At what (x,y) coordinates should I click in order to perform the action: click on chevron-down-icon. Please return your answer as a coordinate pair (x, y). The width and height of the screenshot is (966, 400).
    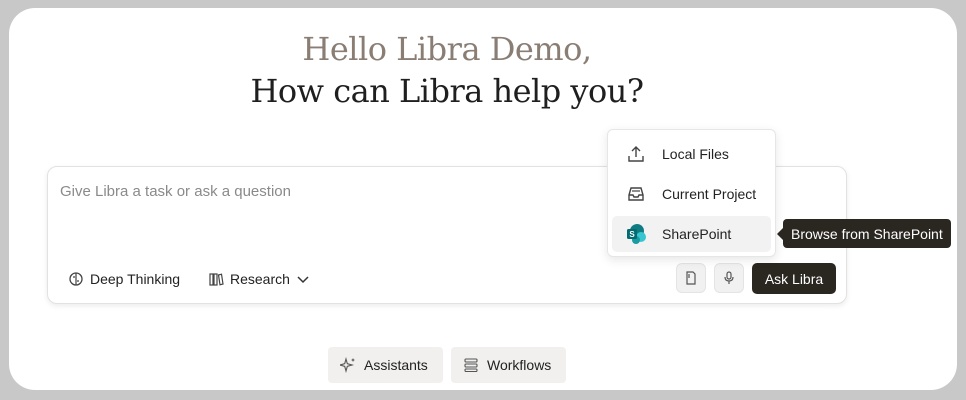
    Looking at the image, I should click on (303, 280).